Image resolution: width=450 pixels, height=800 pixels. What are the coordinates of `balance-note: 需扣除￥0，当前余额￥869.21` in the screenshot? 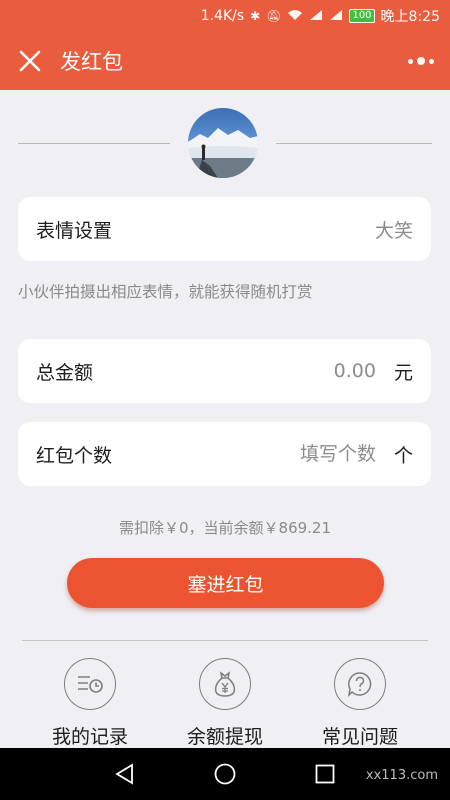 It's located at (225, 528).